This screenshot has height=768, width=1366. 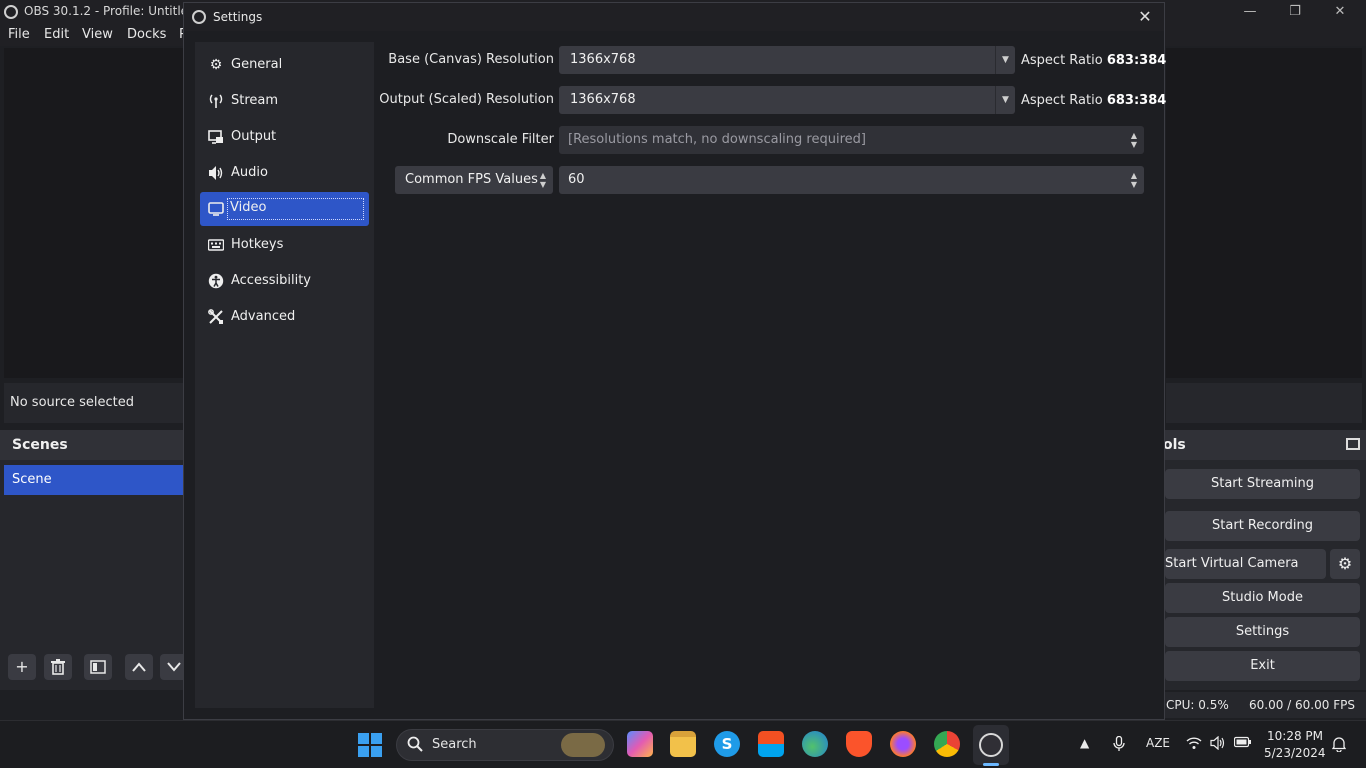 What do you see at coordinates (91, 445) in the screenshot?
I see `scenes-header: Scenes` at bounding box center [91, 445].